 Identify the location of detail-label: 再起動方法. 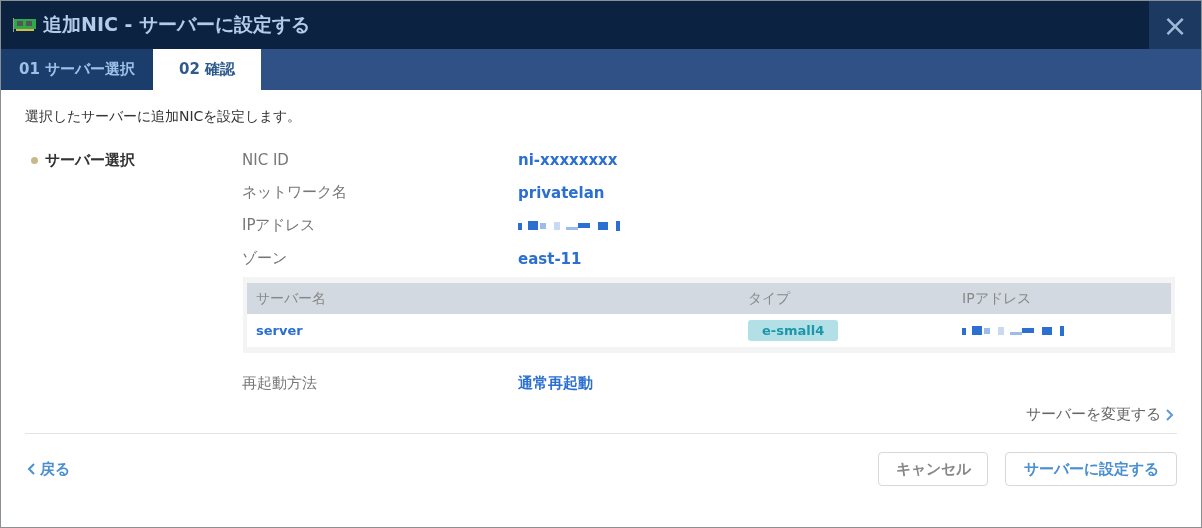
(279, 383).